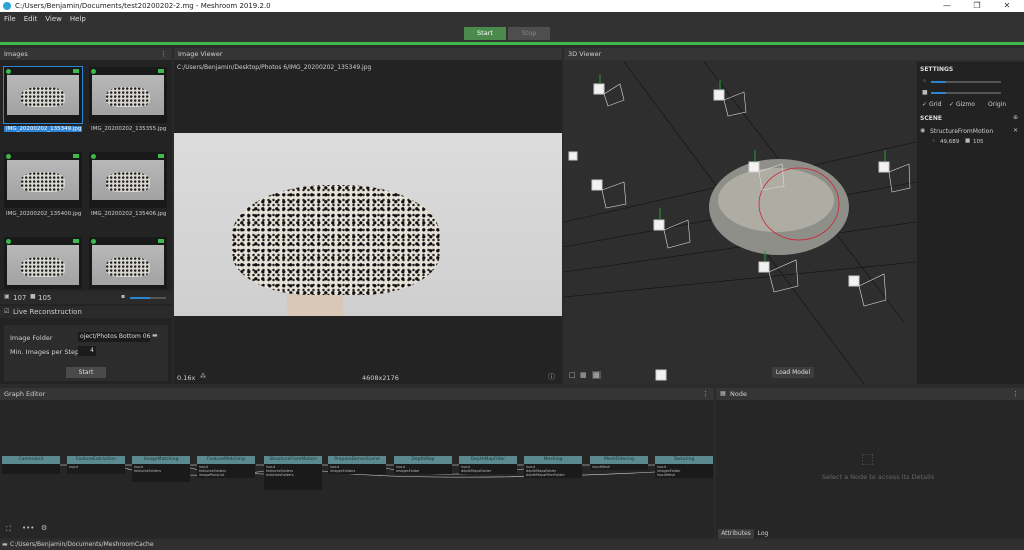  What do you see at coordinates (619, 463) in the screenshot?
I see `graph-node: MeshFiltering inputMesh` at bounding box center [619, 463].